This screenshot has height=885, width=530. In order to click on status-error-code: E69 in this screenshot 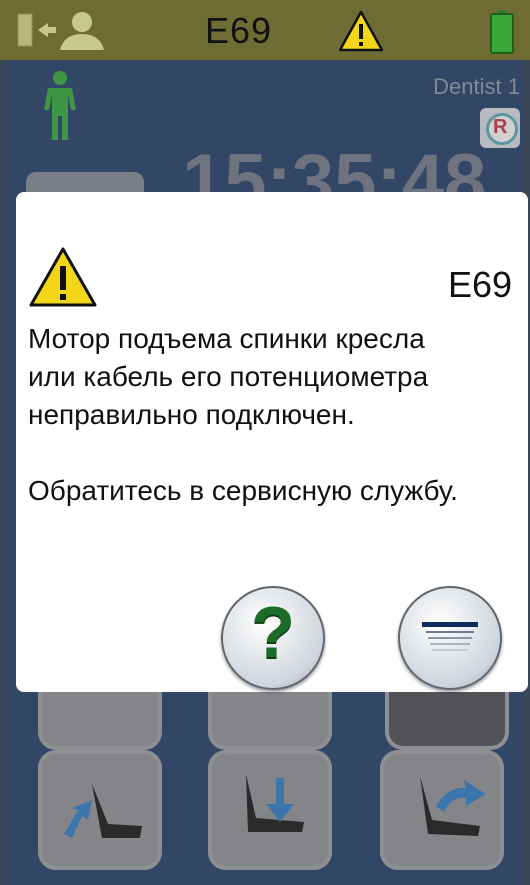, I will do `click(239, 30)`.